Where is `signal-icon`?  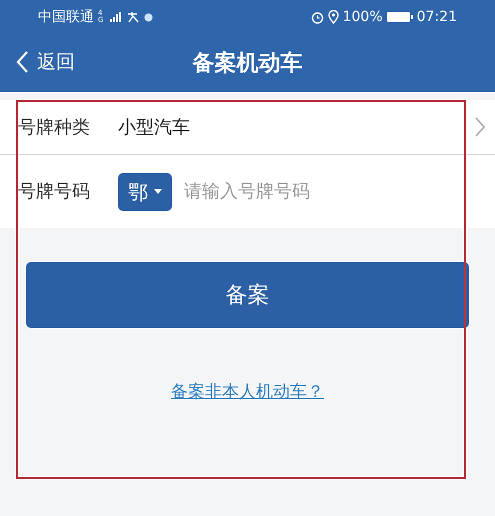 signal-icon is located at coordinates (116, 17).